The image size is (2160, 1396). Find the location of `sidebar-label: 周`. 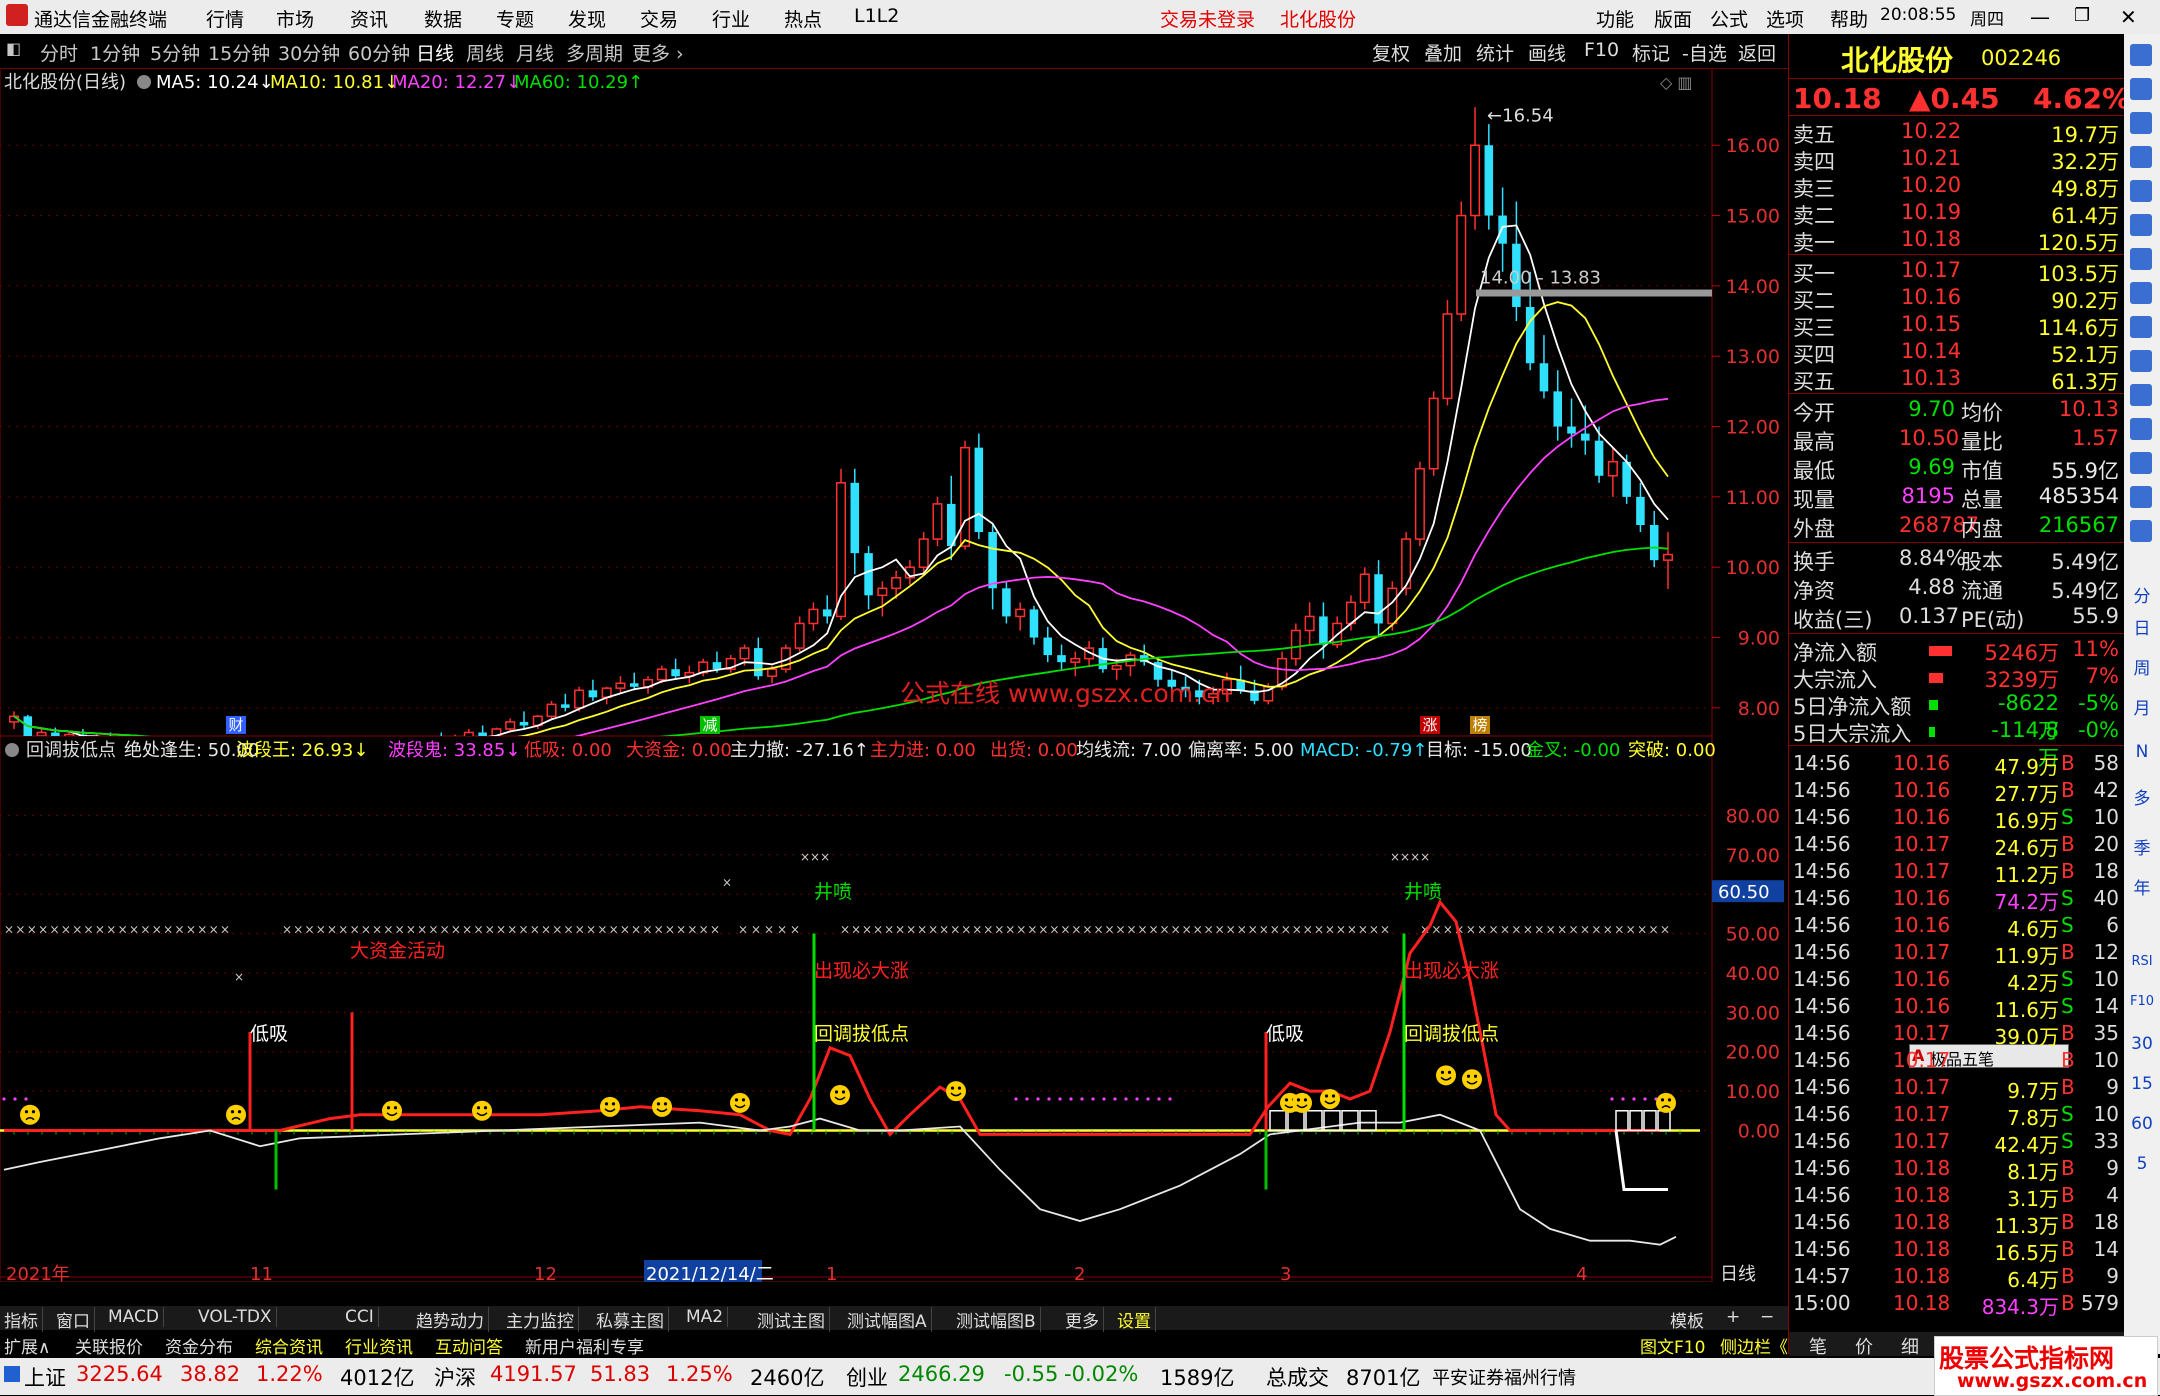

sidebar-label: 周 is located at coordinates (2142, 666).